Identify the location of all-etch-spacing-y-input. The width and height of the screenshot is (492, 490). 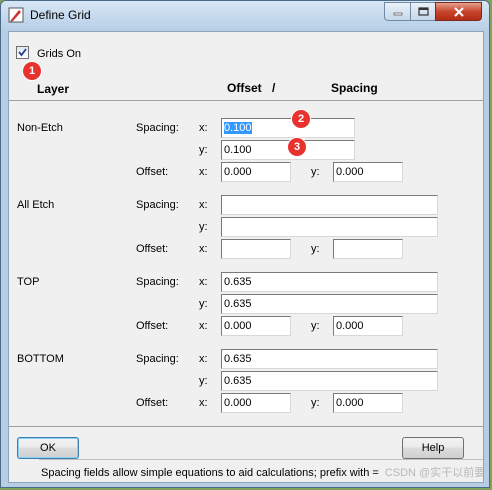
(329, 227).